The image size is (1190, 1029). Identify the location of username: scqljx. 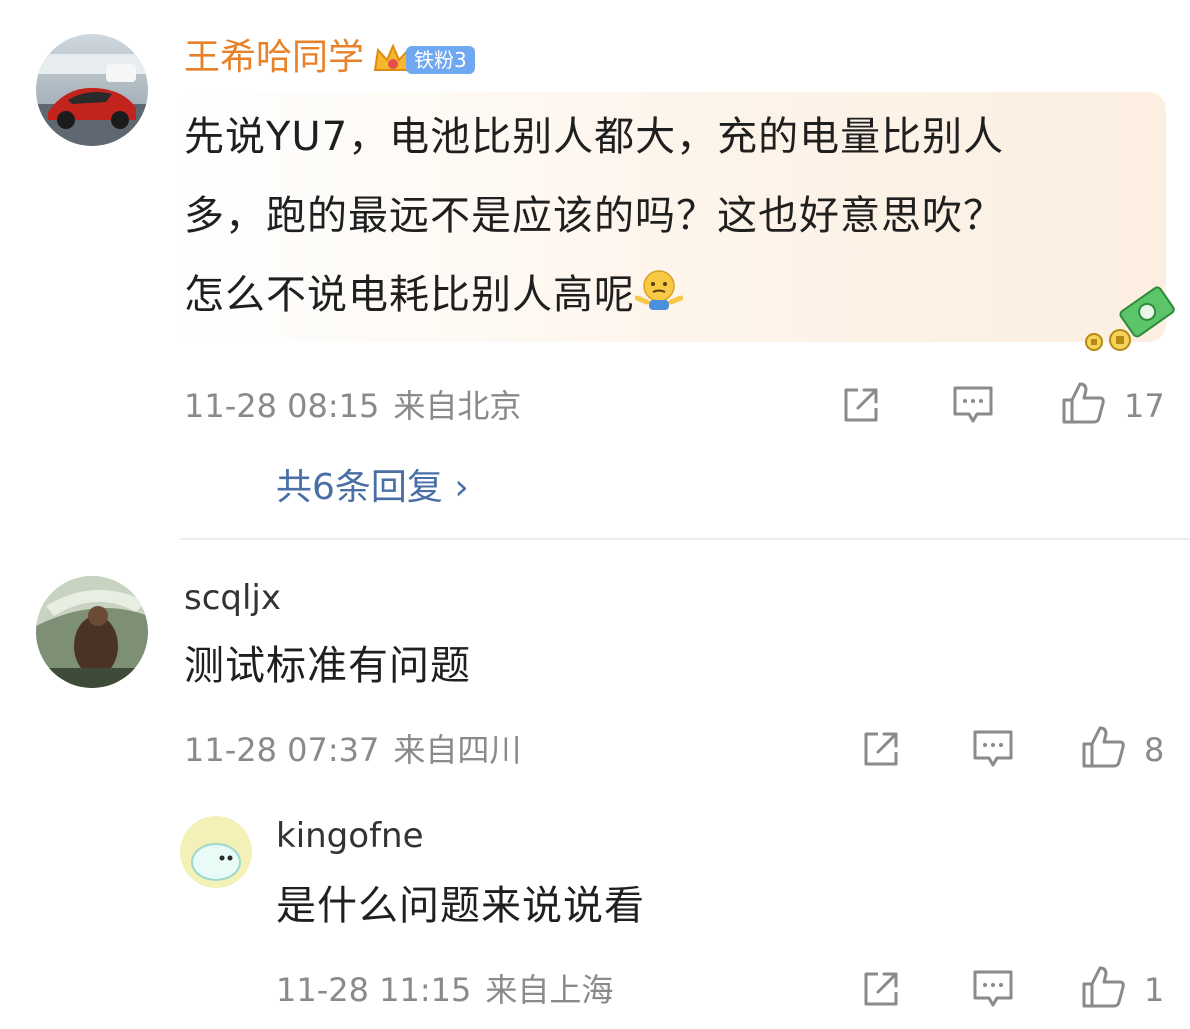
(232, 598).